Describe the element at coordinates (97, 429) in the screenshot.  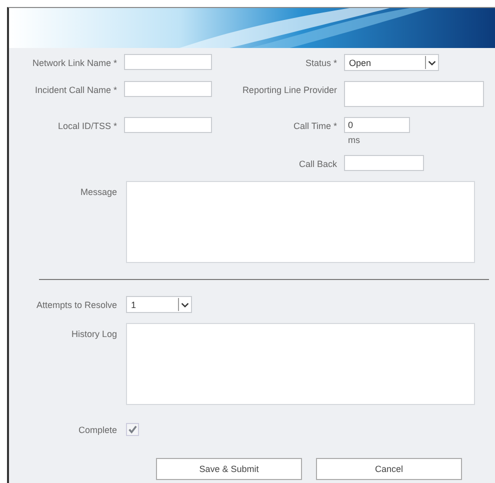
I see `field-label: Complete` at that location.